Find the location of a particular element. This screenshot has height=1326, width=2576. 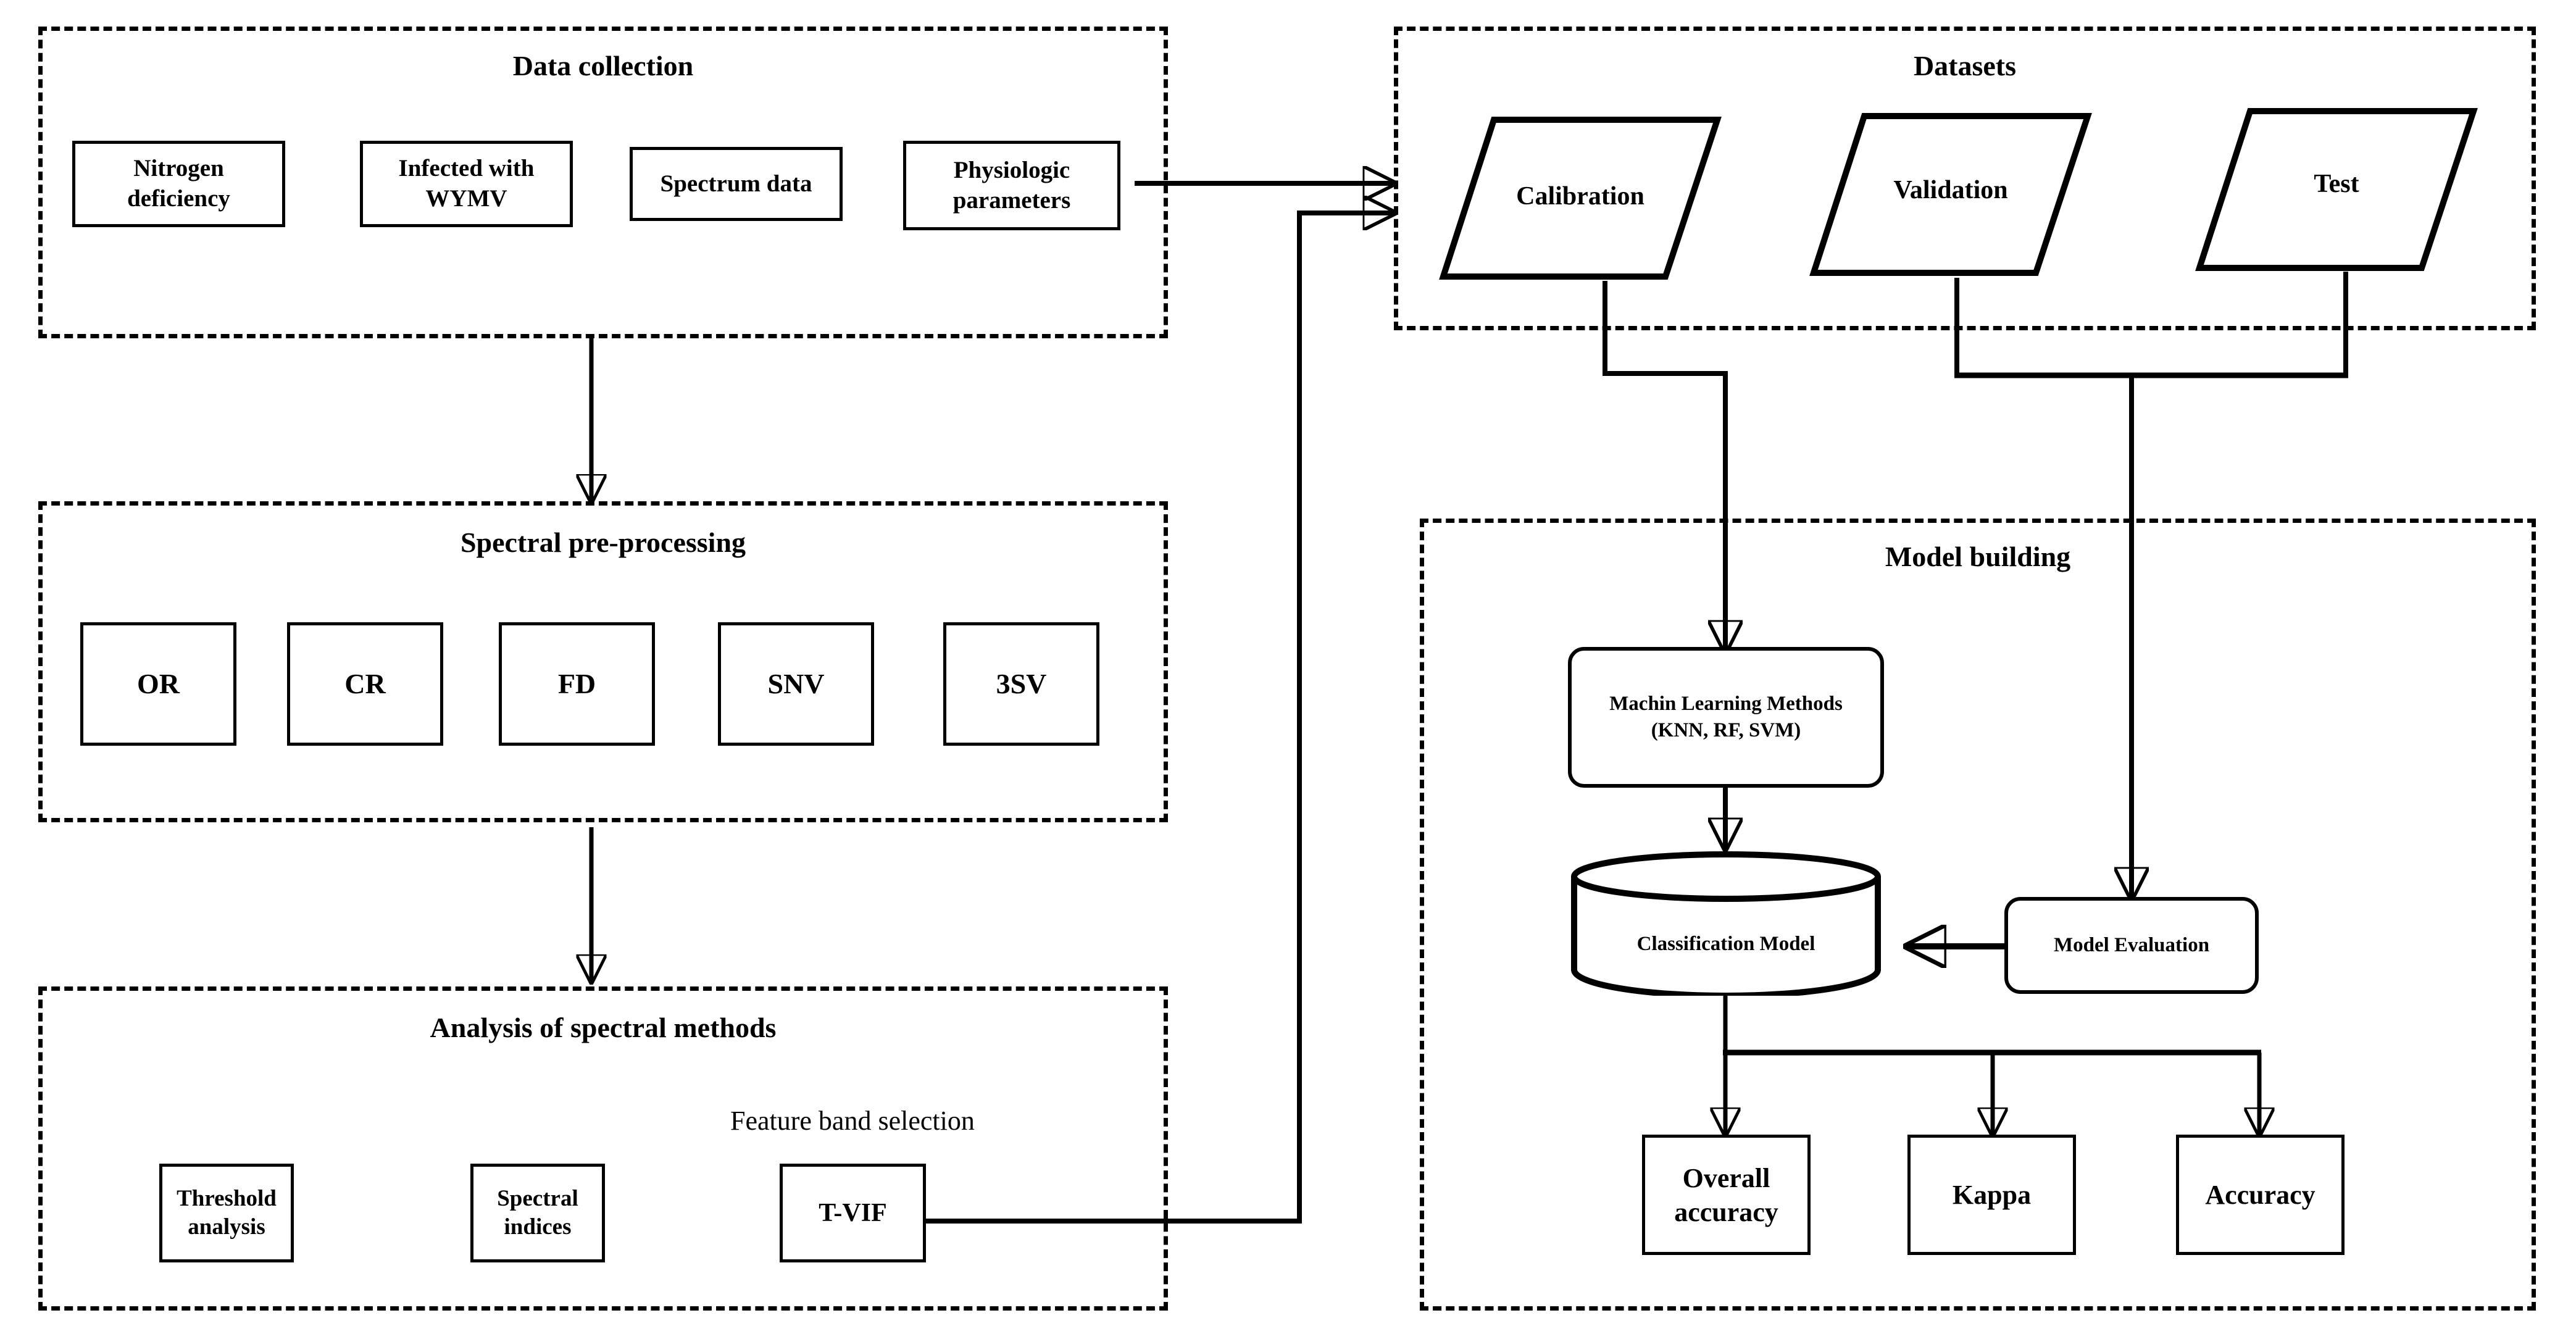

node-label: Physiologic parameters is located at coordinates (1011, 185).